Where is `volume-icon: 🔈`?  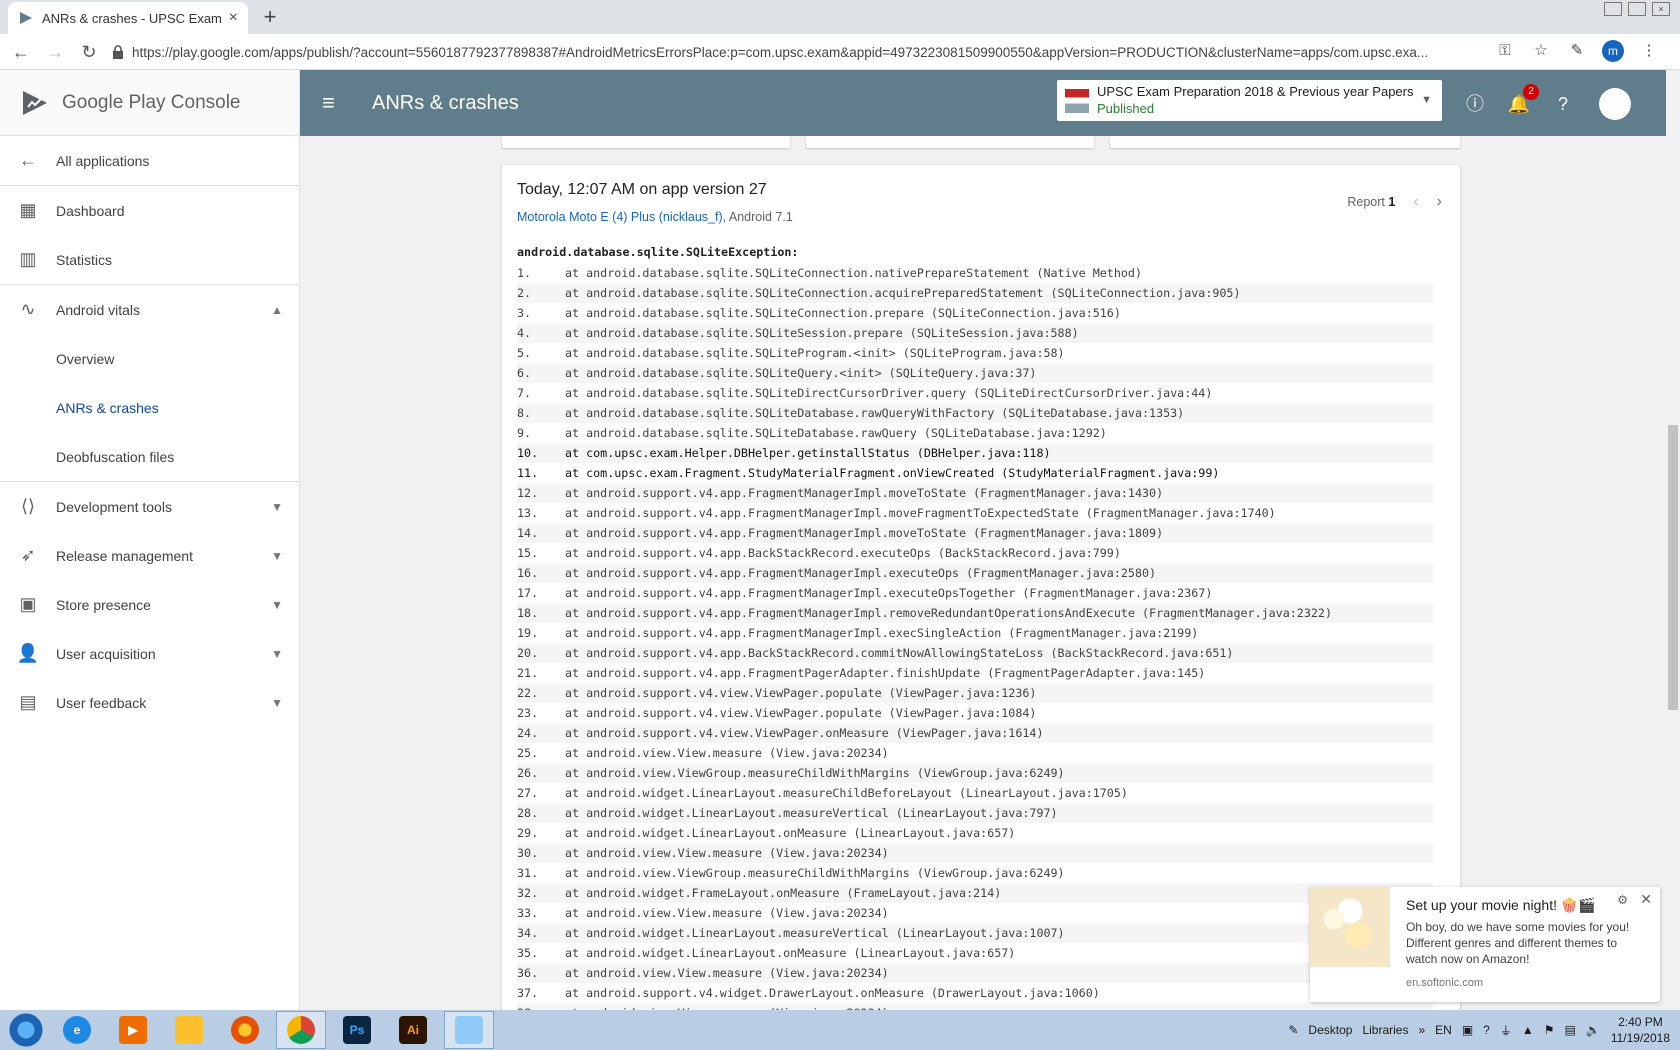 volume-icon: 🔈 is located at coordinates (1593, 1030).